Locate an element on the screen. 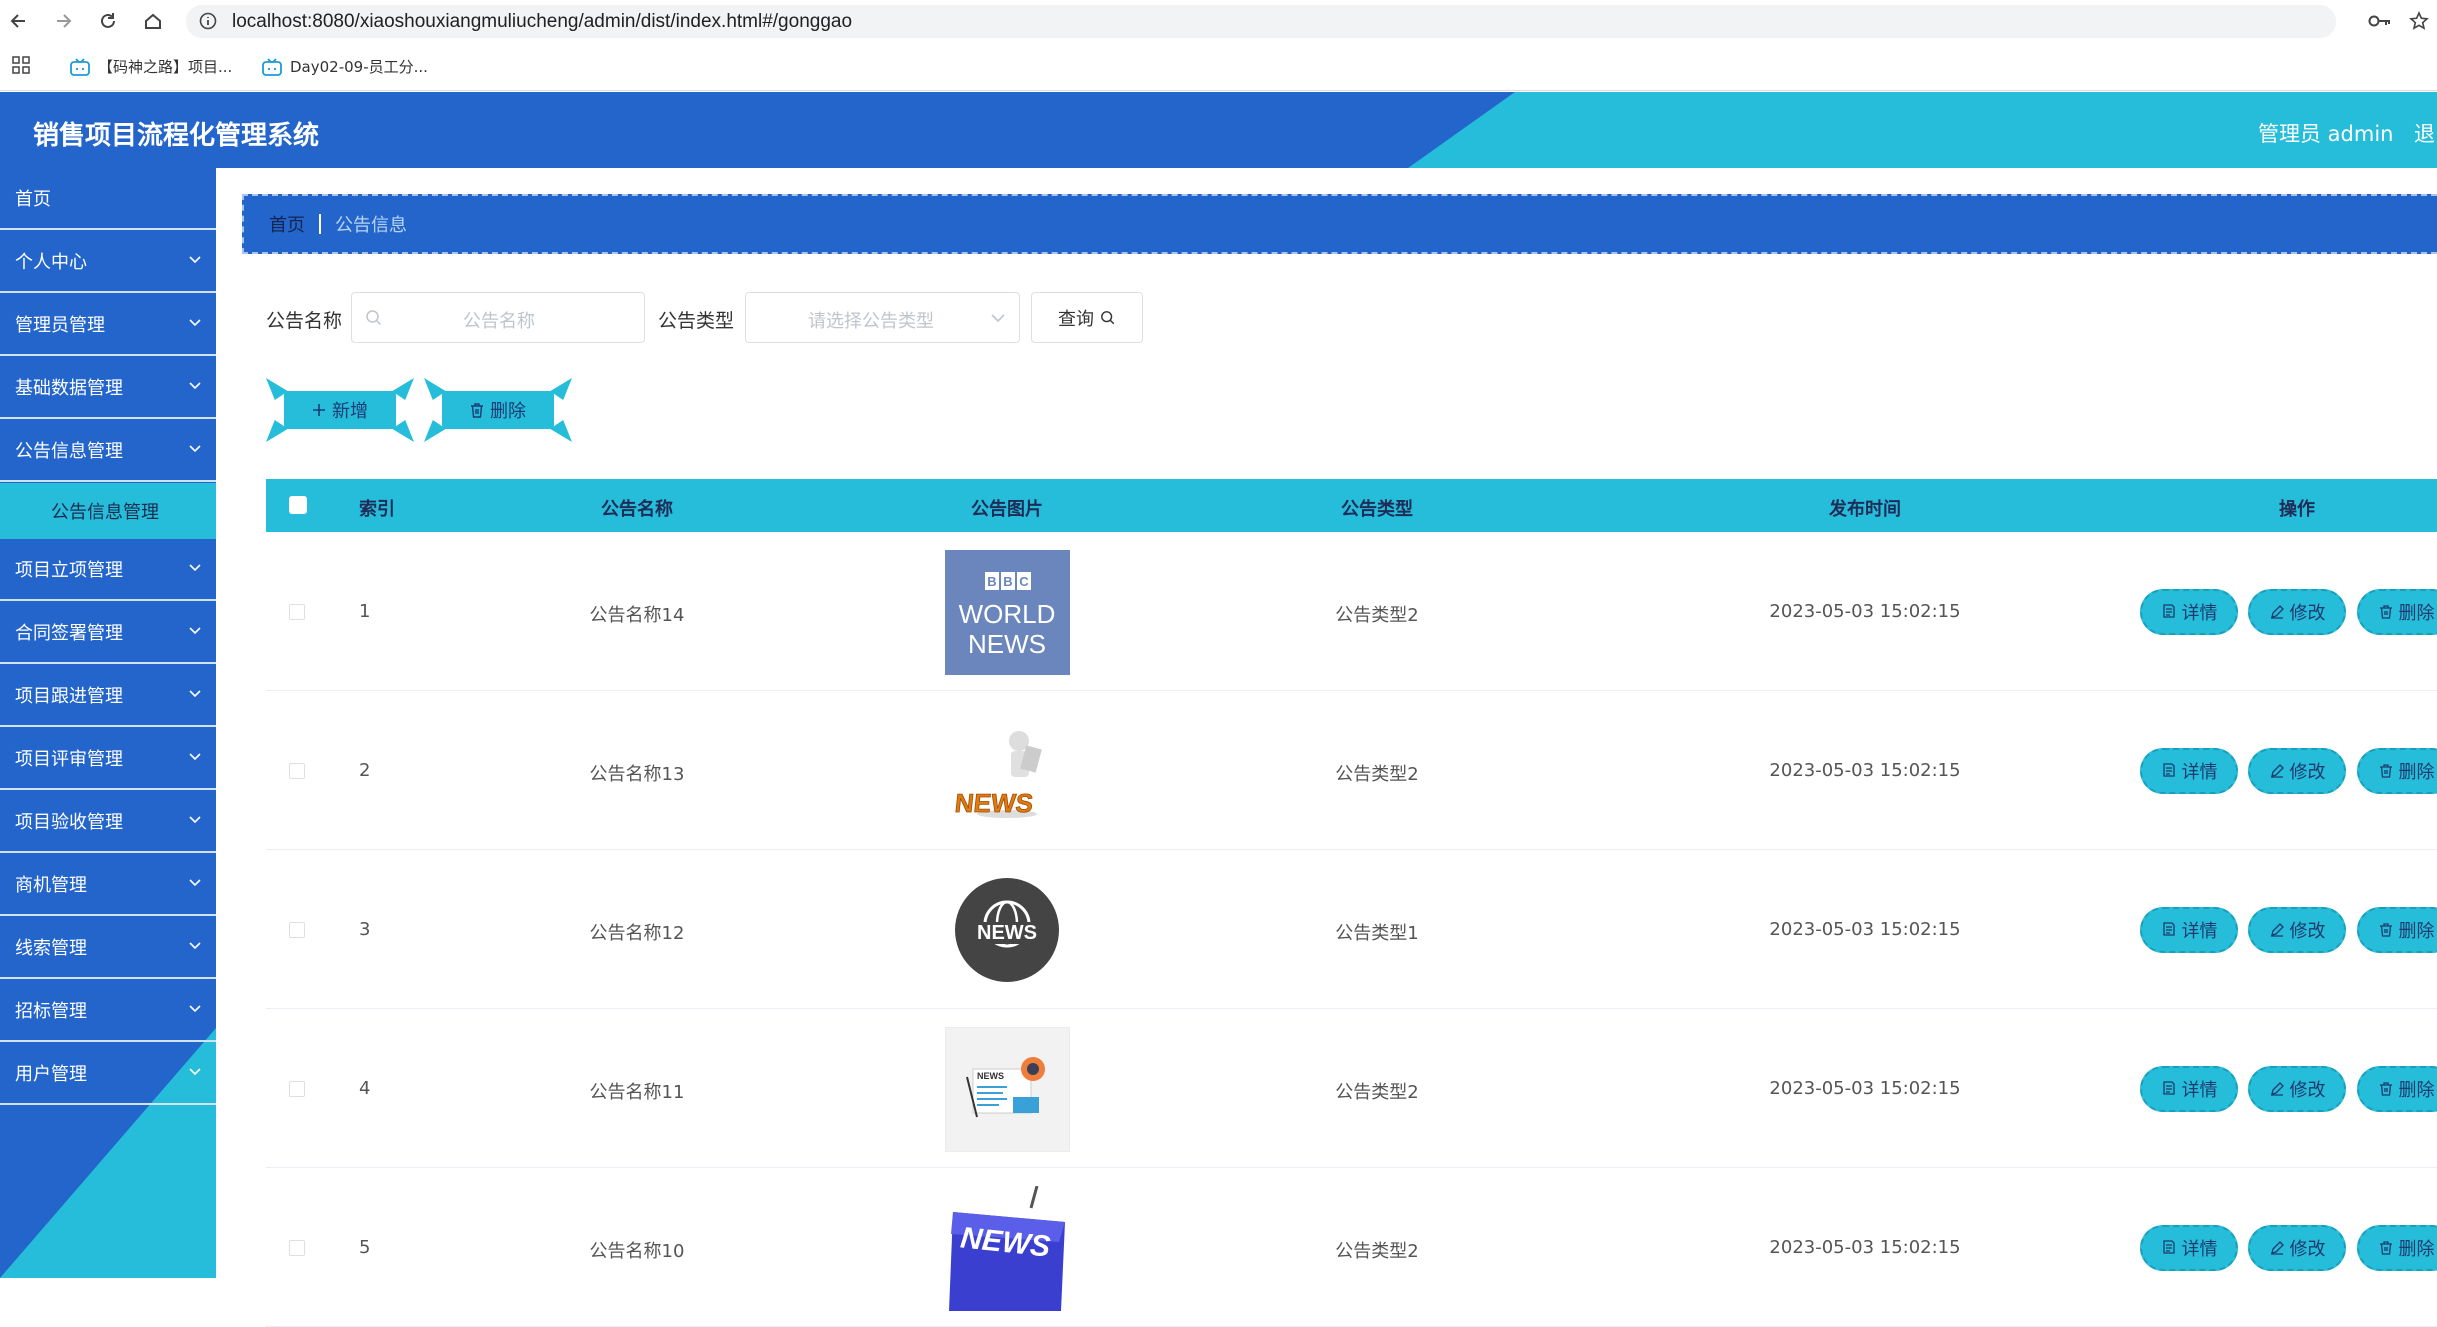  sidebar-item: 管理员管理 is located at coordinates (108, 325).